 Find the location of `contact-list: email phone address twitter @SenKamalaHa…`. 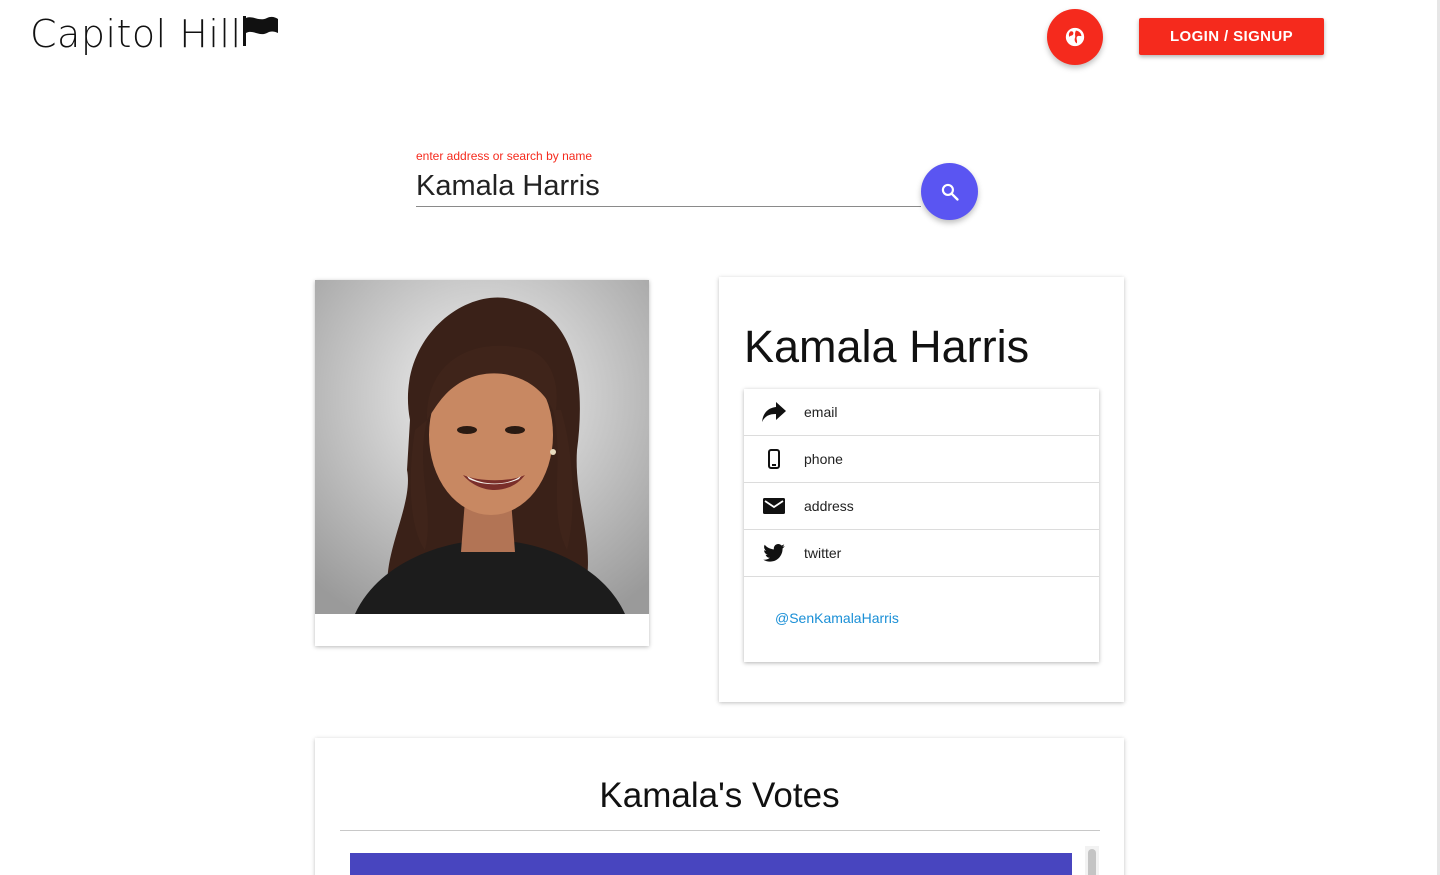

contact-list: email phone address twitter @SenKamalaHa… is located at coordinates (921, 525).